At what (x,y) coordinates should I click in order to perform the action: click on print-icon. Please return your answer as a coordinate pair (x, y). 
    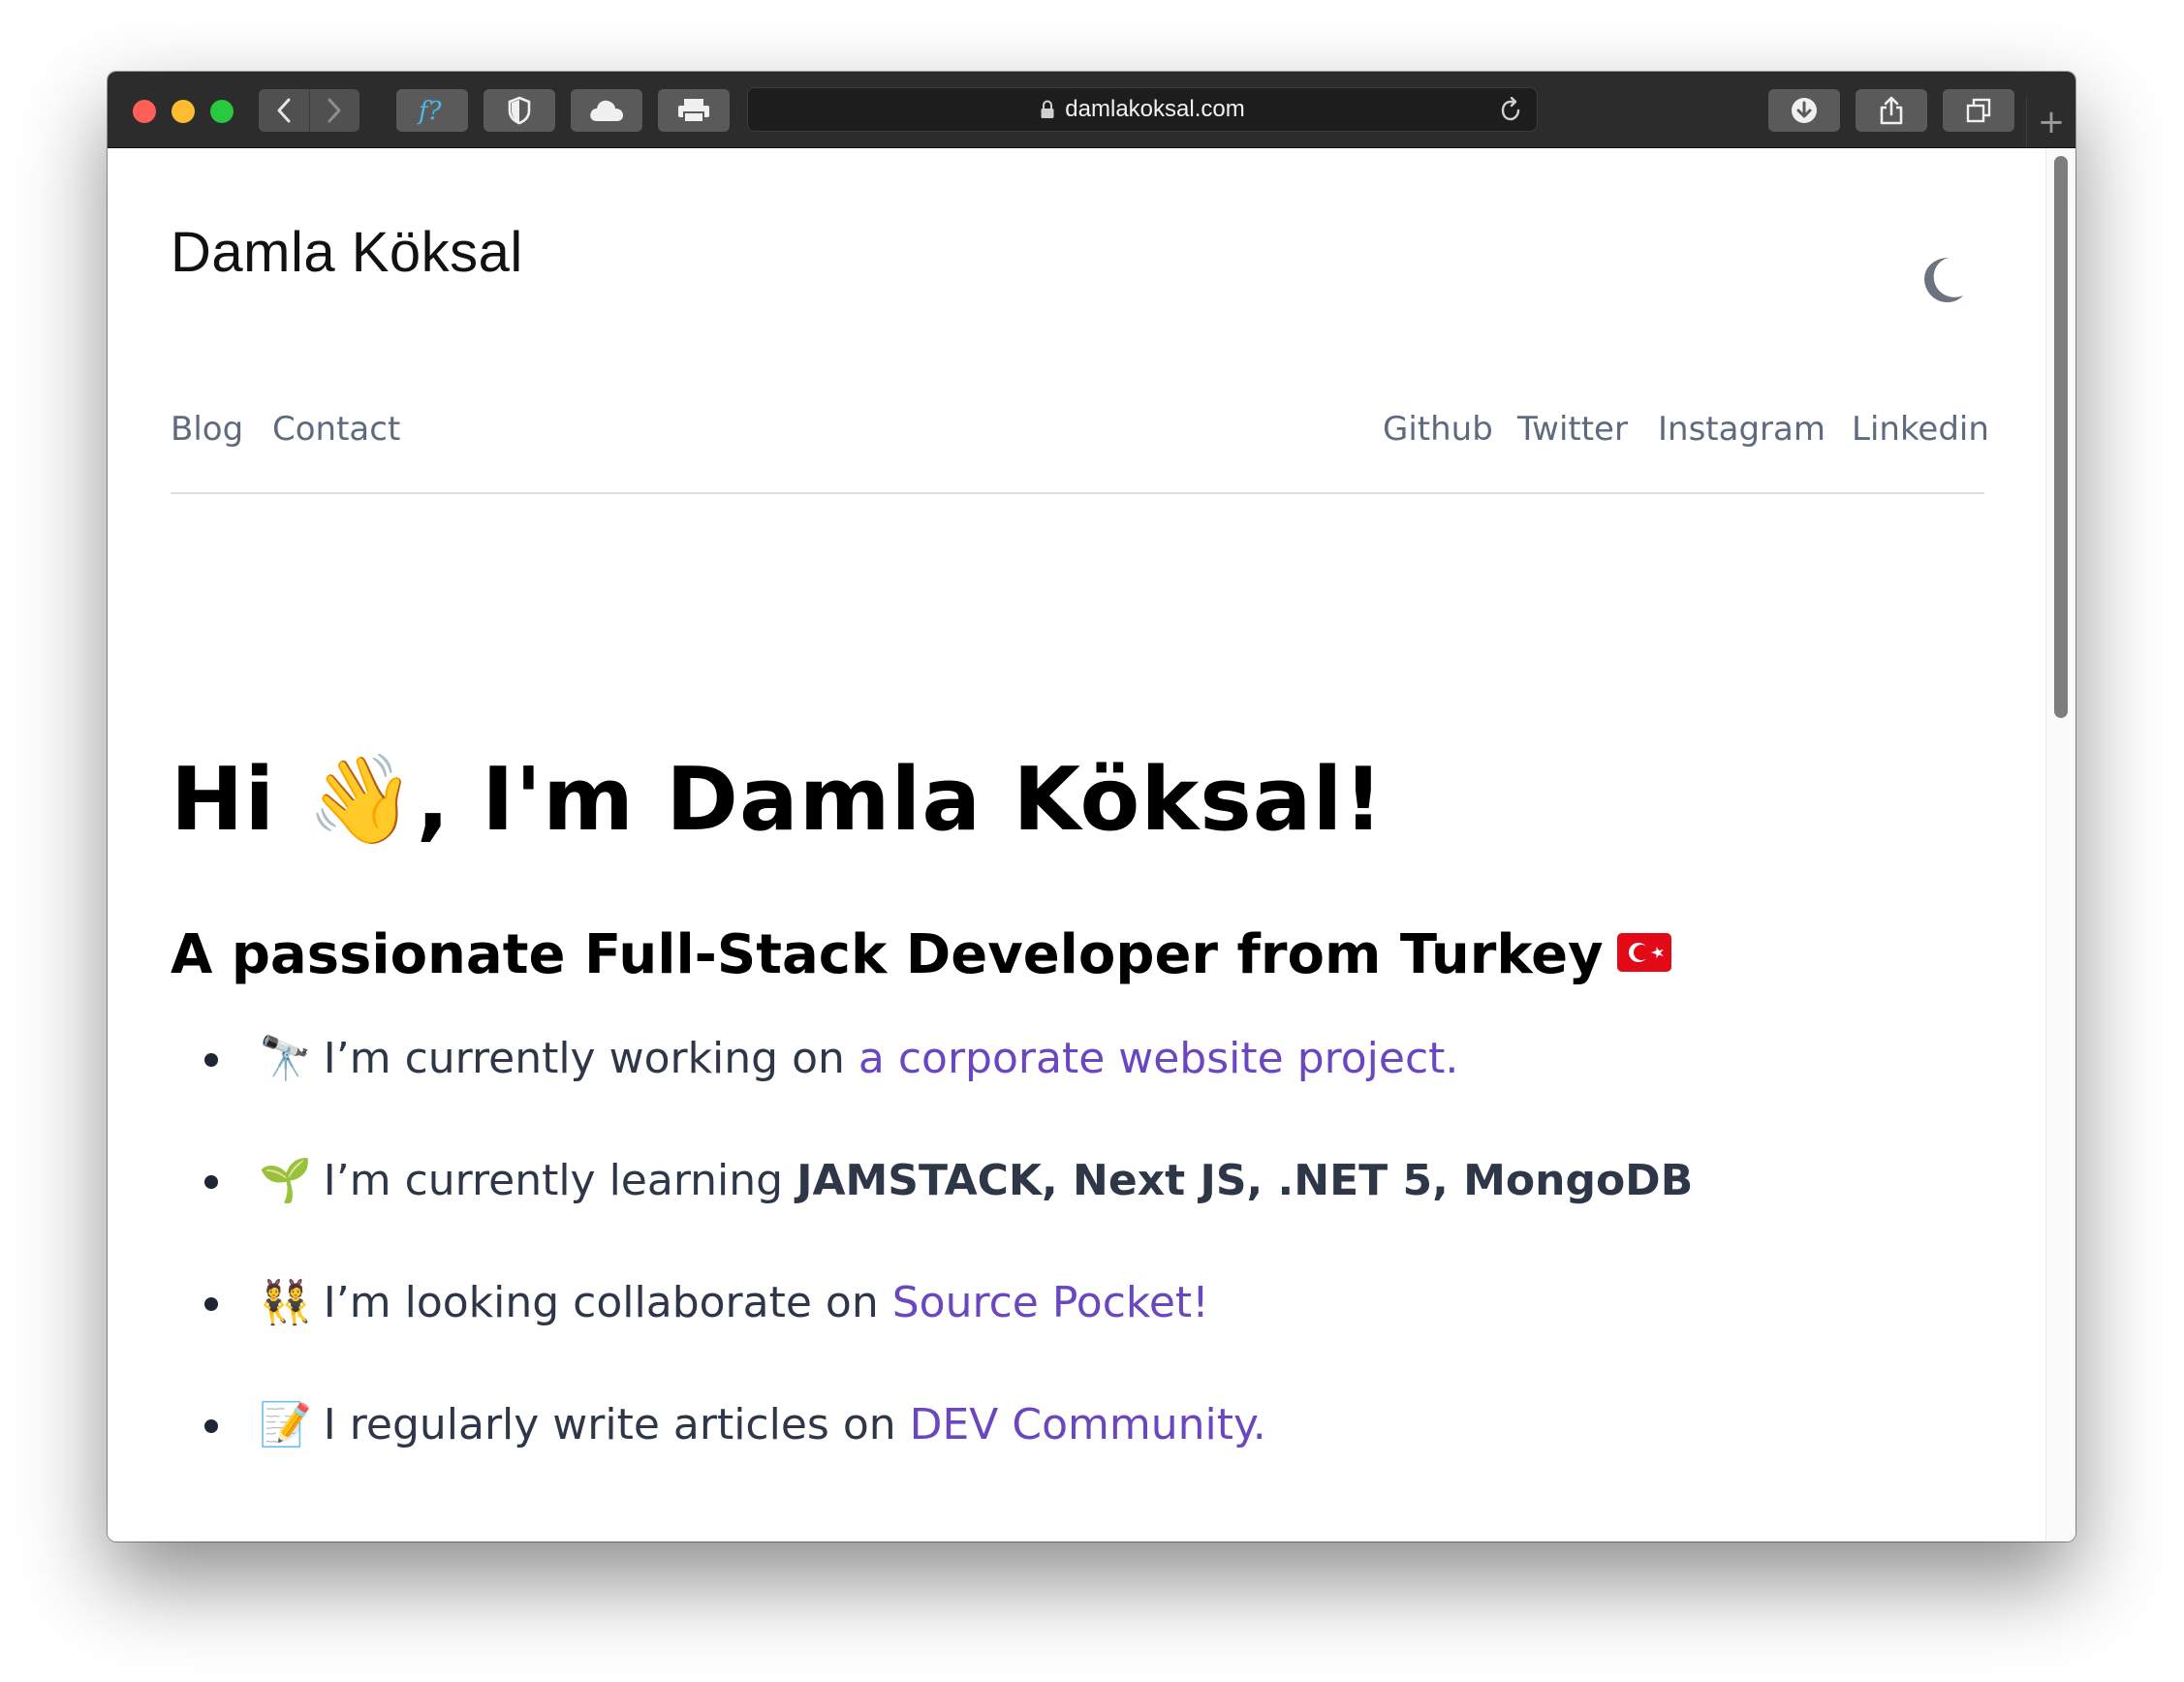
    Looking at the image, I should click on (694, 111).